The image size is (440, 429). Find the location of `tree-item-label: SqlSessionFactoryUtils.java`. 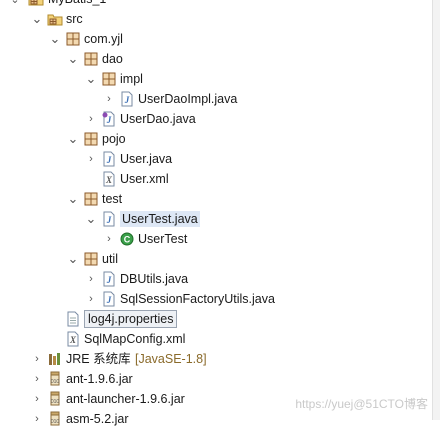

tree-item-label: SqlSessionFactoryUtils.java is located at coordinates (197, 299).